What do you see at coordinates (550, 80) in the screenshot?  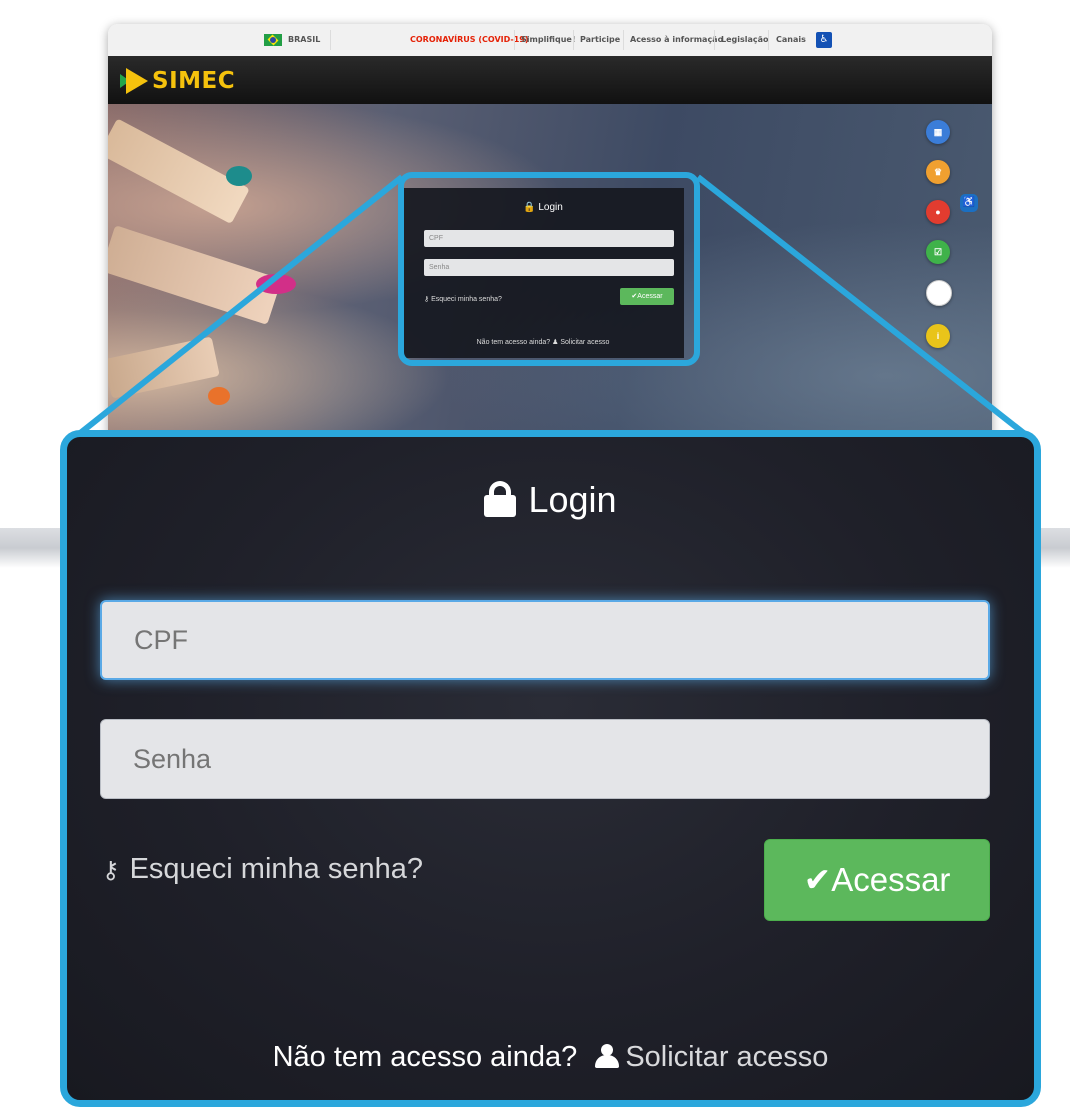 I see `app-header: SIMEC` at bounding box center [550, 80].